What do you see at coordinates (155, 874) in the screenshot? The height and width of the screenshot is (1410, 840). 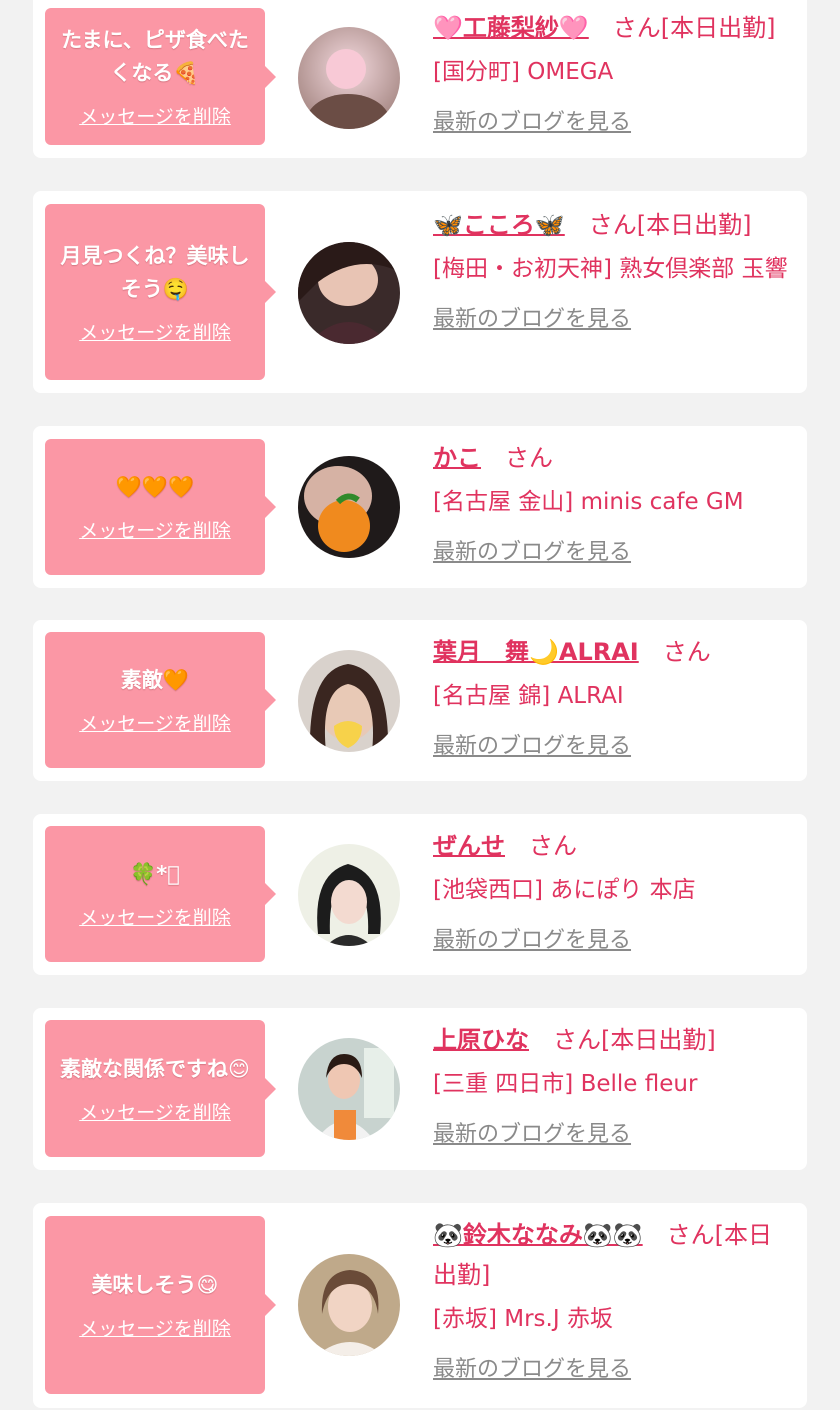 I see `message-text: 🍀*ﾟ` at bounding box center [155, 874].